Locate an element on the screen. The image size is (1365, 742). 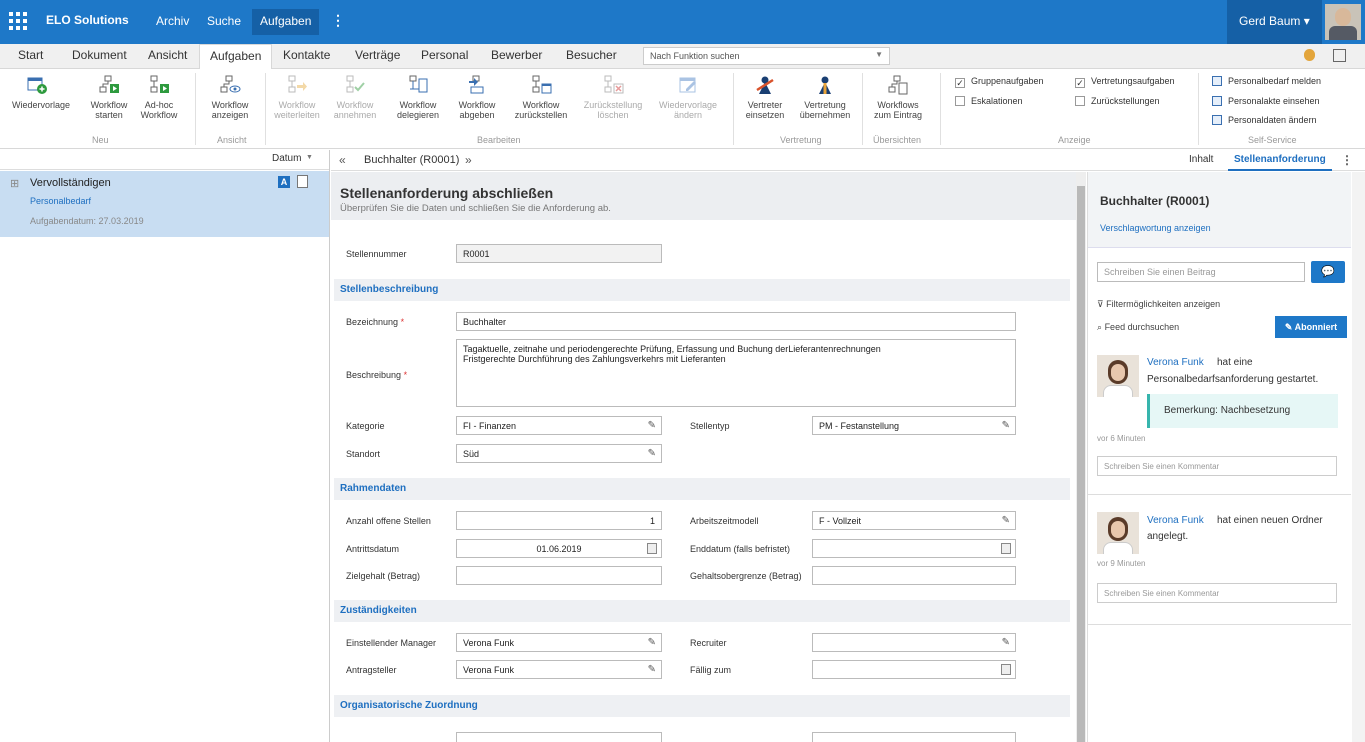
filter-link: ⊽ Filtermöglichkeiten anzeigen is located at coordinates (1158, 304).